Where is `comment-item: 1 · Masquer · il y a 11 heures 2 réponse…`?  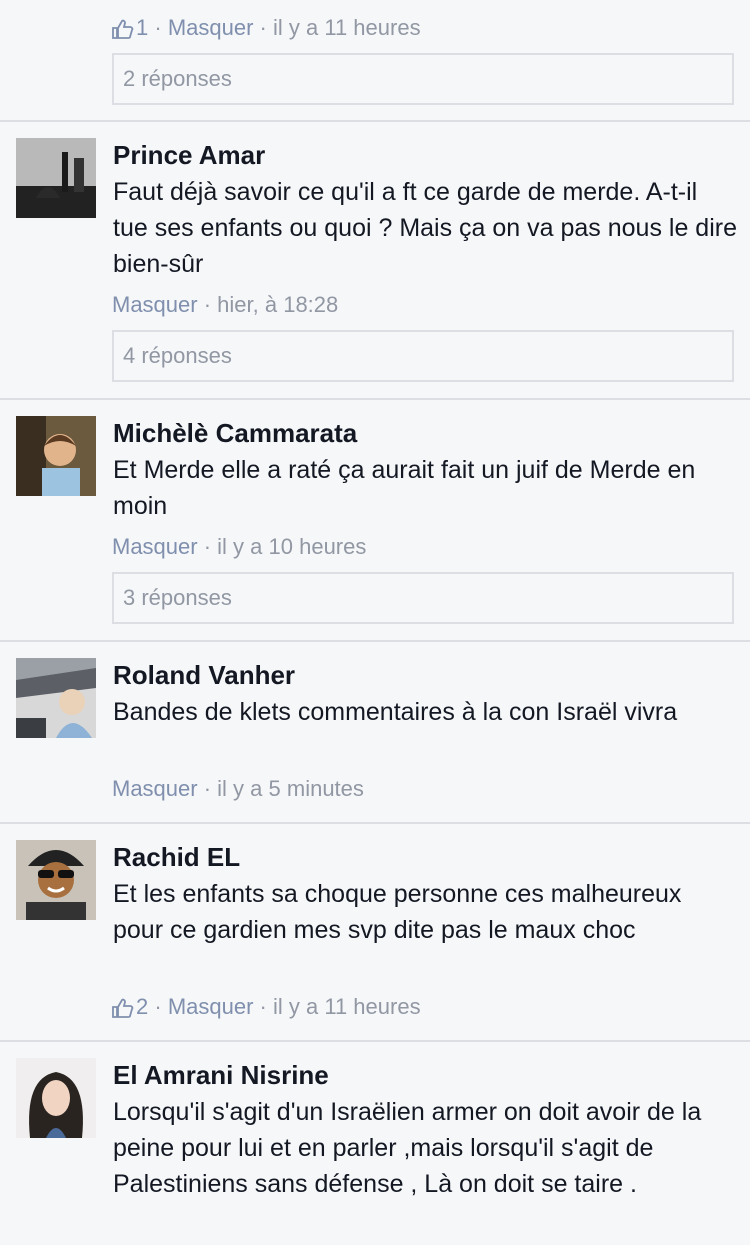
comment-item: 1 · Masquer · il y a 11 heures 2 réponse… is located at coordinates (375, 61).